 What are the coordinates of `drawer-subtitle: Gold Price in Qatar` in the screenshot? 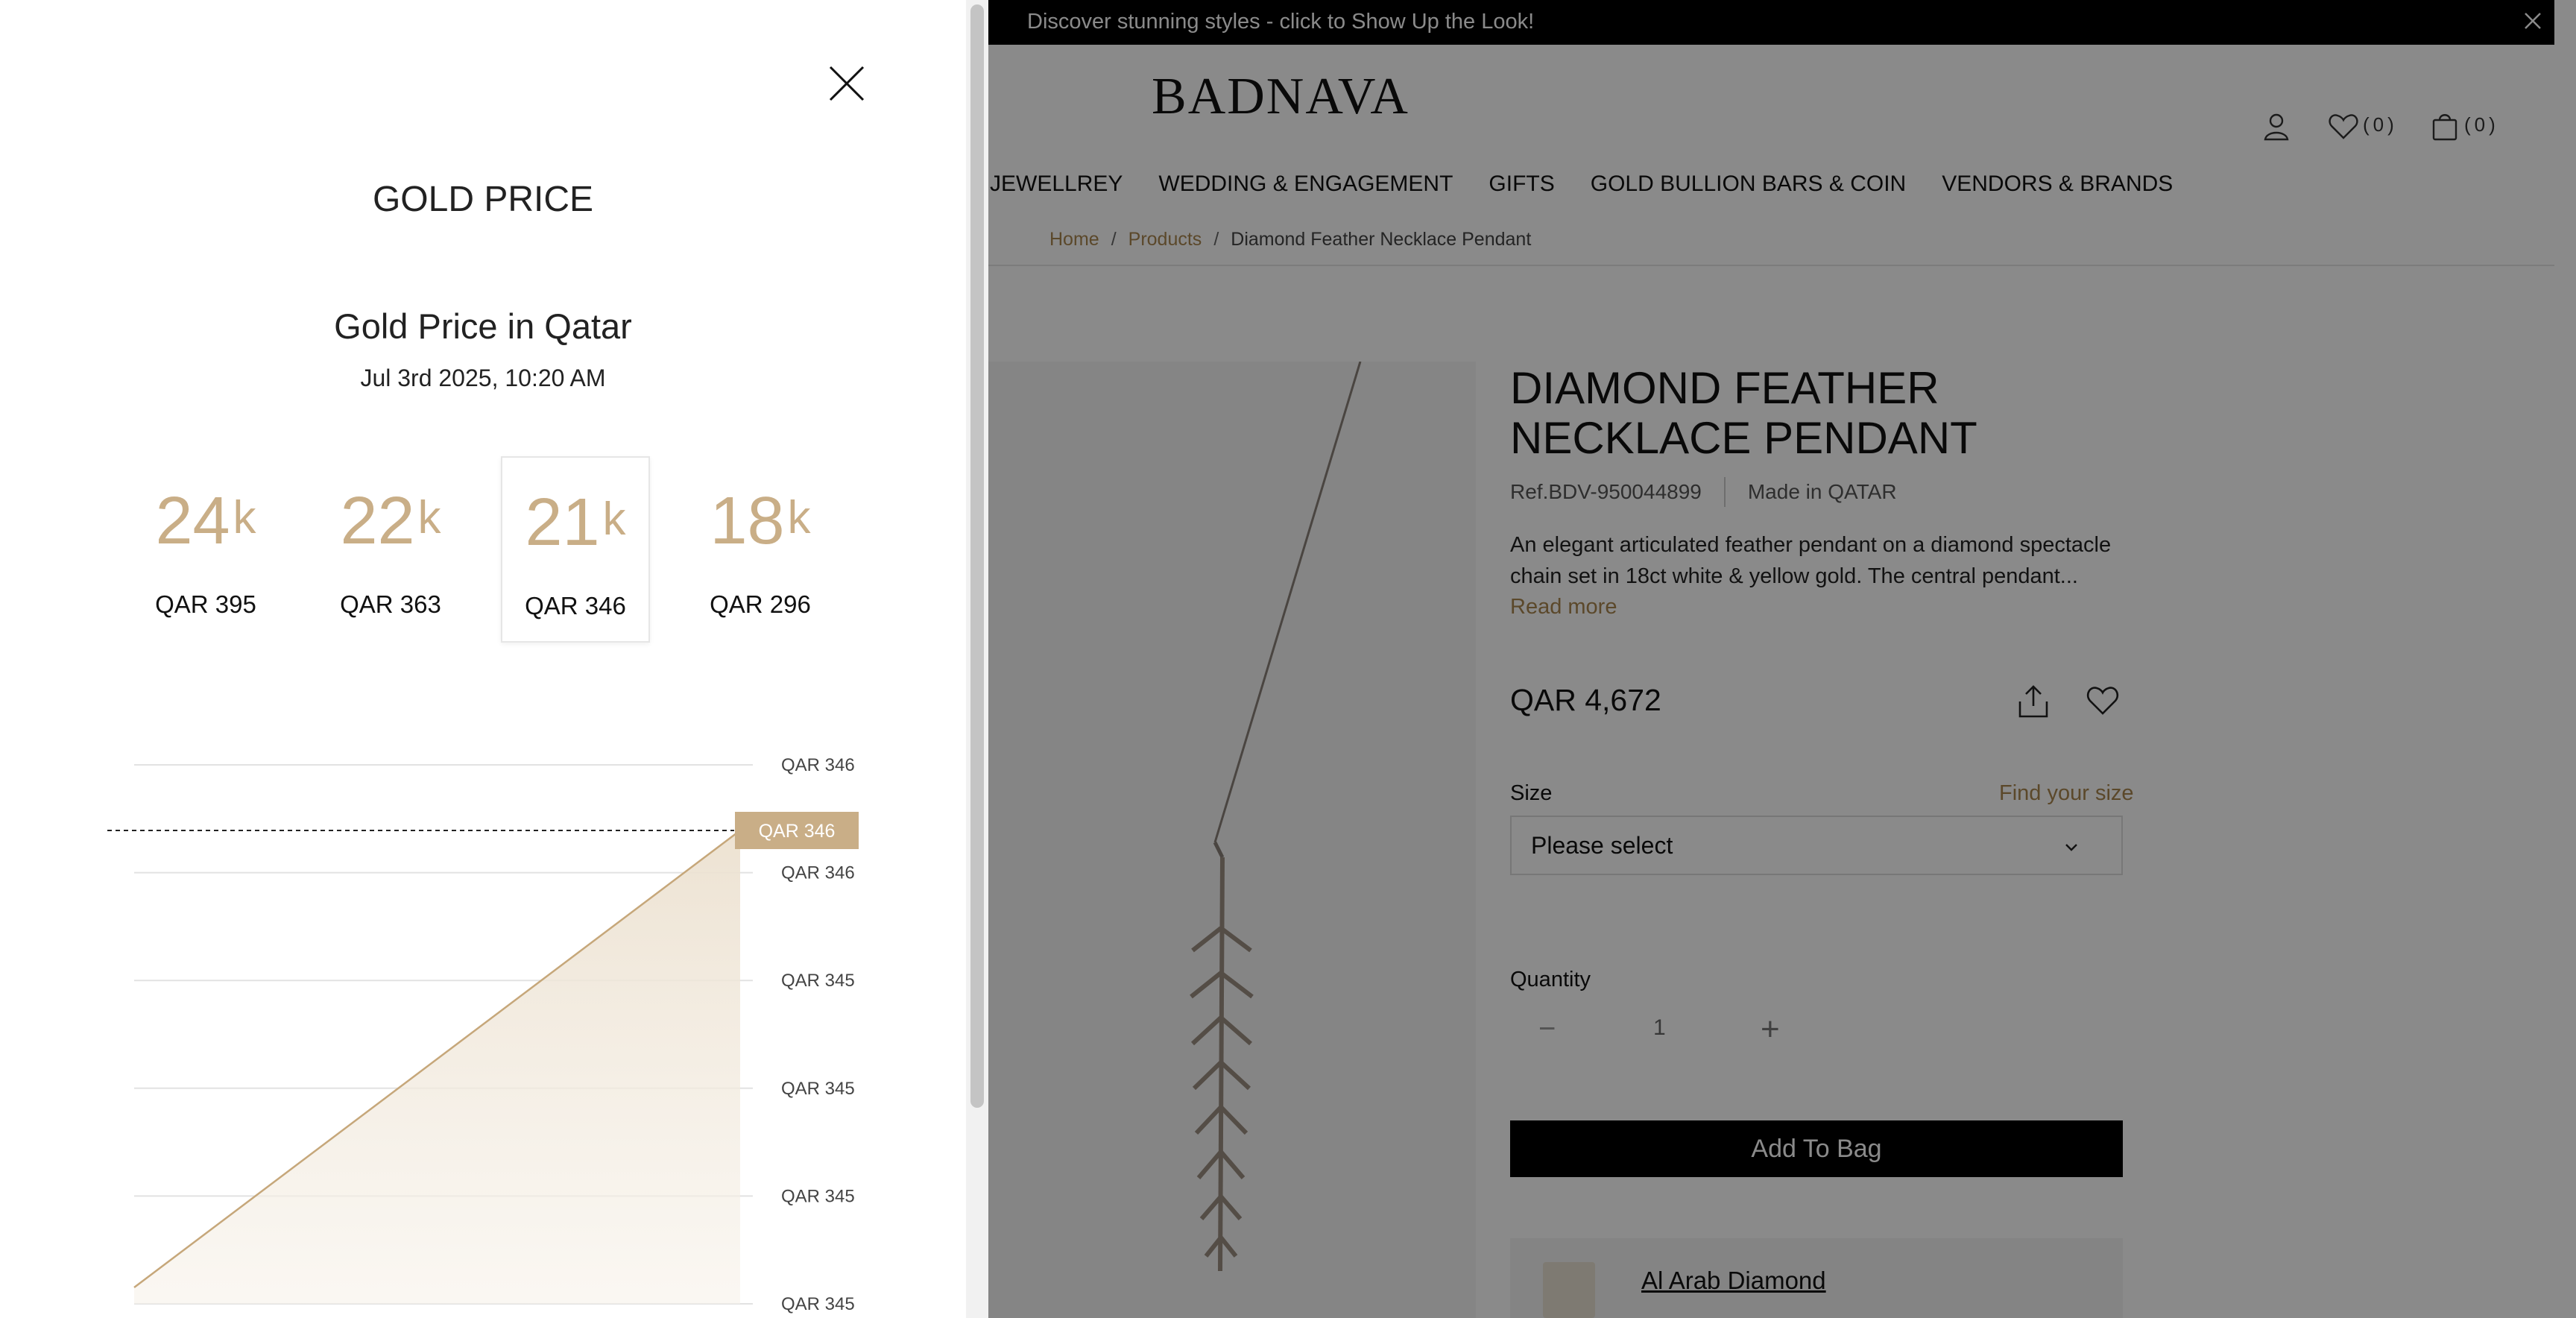 It's located at (483, 326).